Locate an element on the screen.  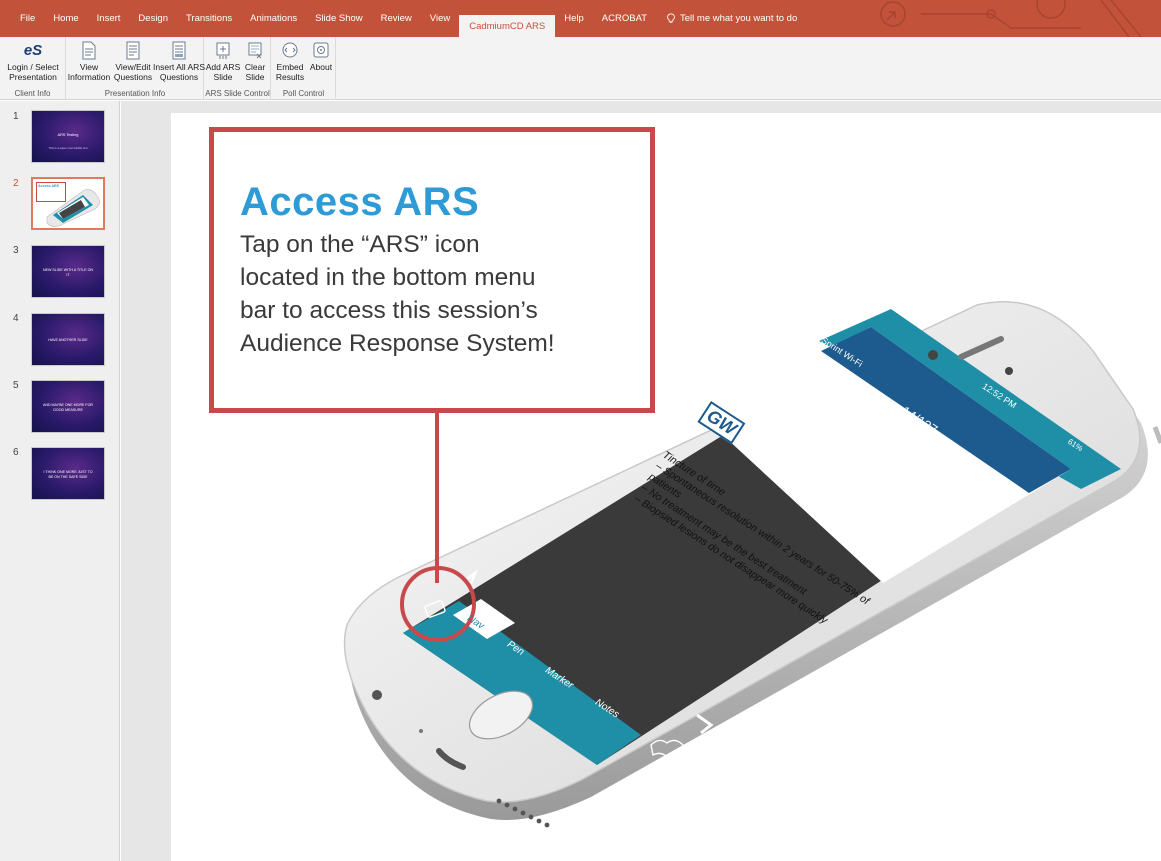
tab-slide-show: Slide Show is located at coordinates (339, 18).